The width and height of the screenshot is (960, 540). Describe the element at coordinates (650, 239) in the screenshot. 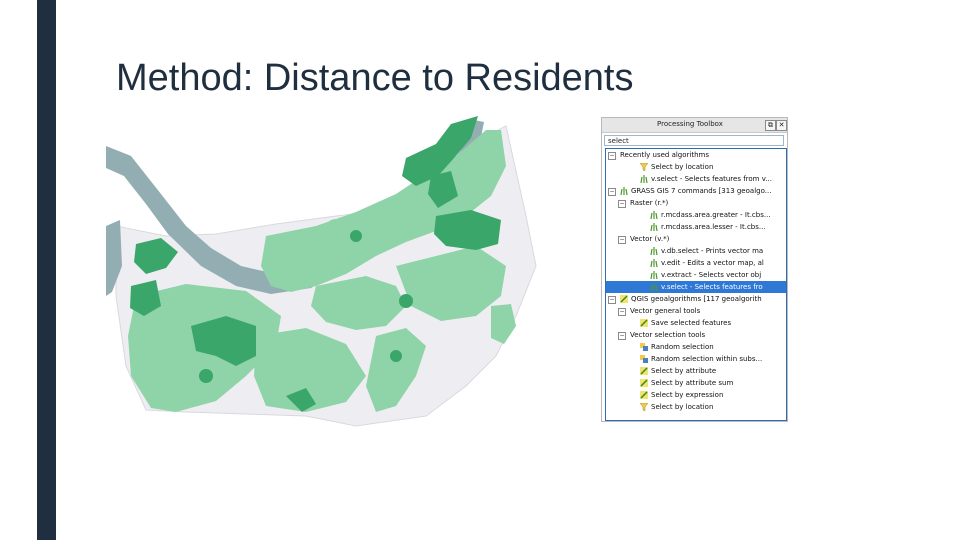

I see `tree-item-label: Vector (v.*)` at that location.